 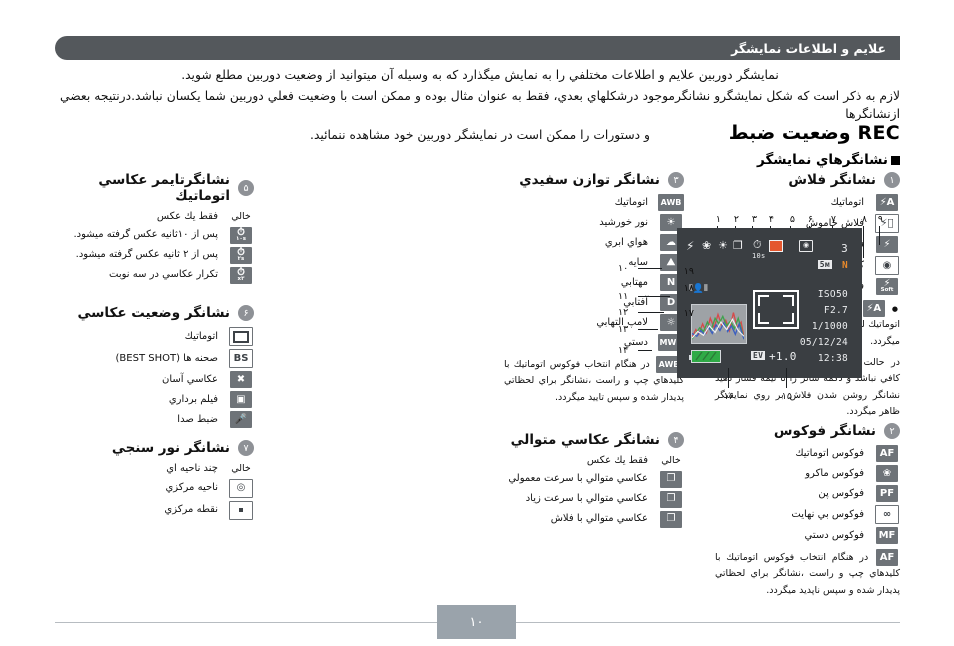 What do you see at coordinates (704, 356) in the screenshot?
I see `battery-icon` at bounding box center [704, 356].